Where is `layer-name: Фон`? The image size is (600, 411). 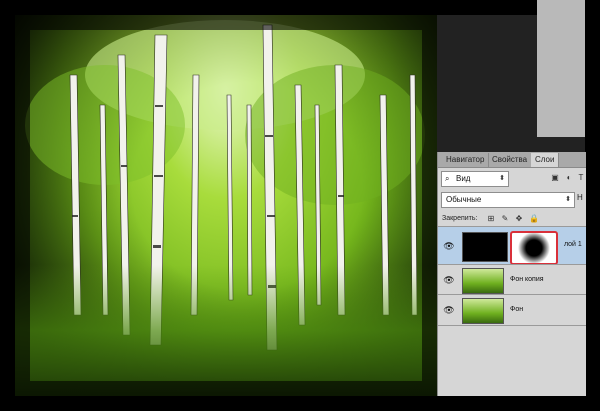 layer-name: Фон is located at coordinates (517, 309).